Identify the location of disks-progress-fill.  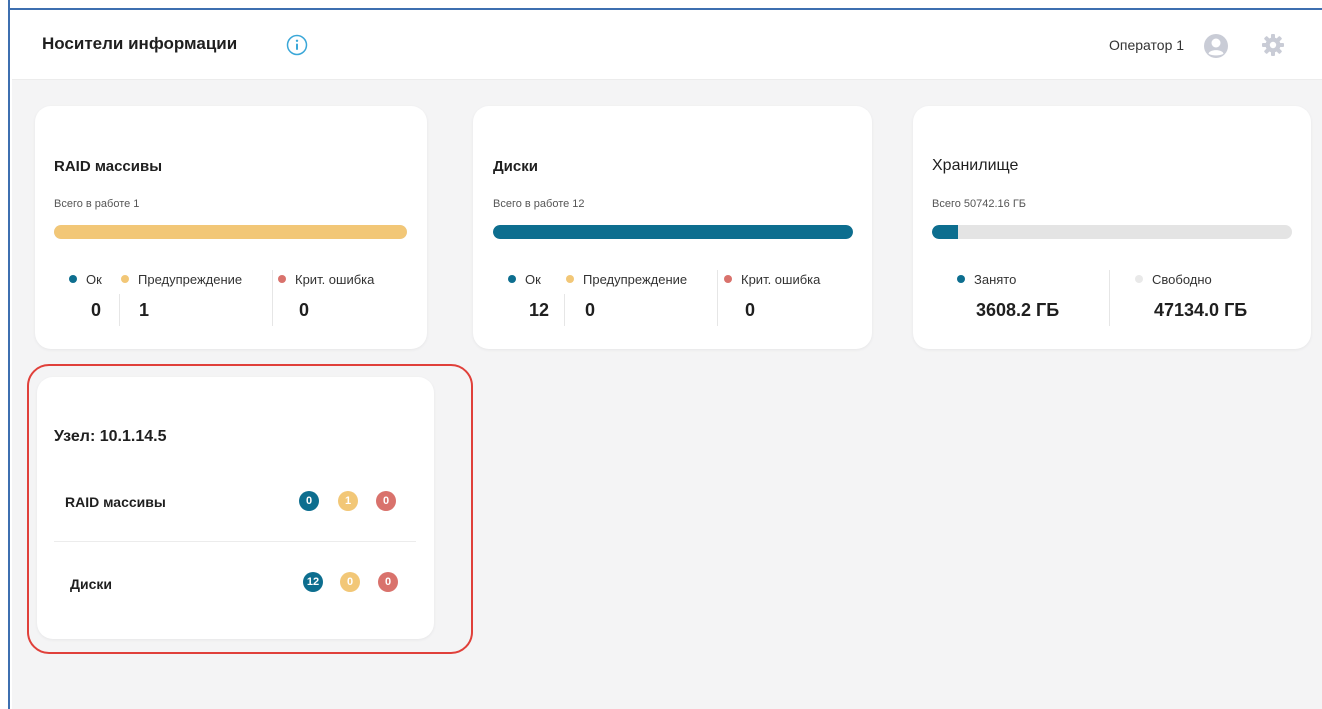
(673, 232).